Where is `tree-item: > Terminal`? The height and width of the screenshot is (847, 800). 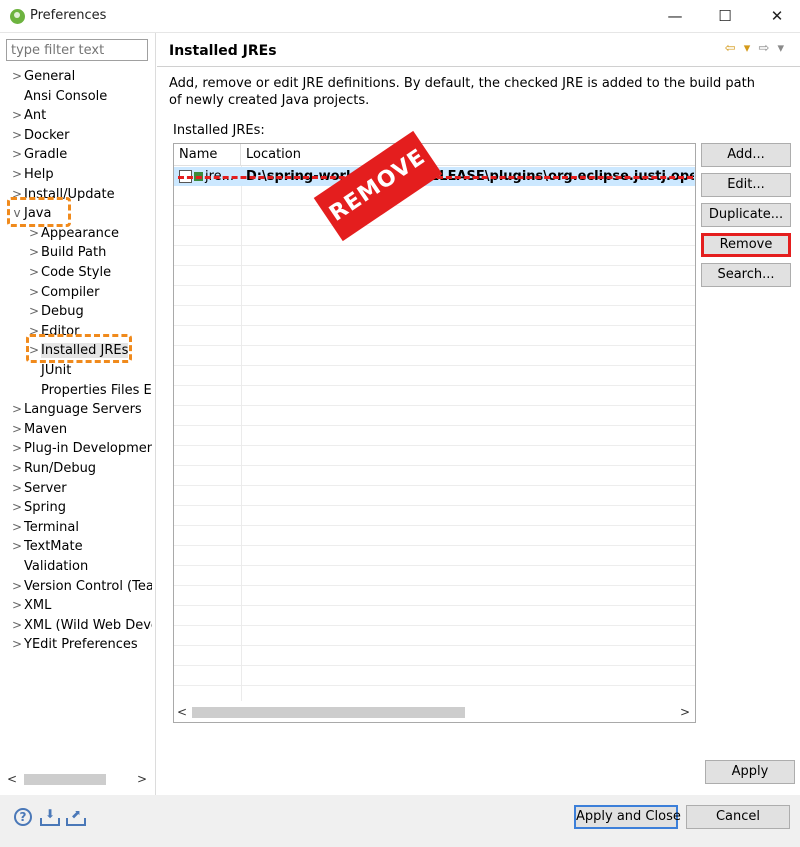
tree-item: > Terminal is located at coordinates (44, 527).